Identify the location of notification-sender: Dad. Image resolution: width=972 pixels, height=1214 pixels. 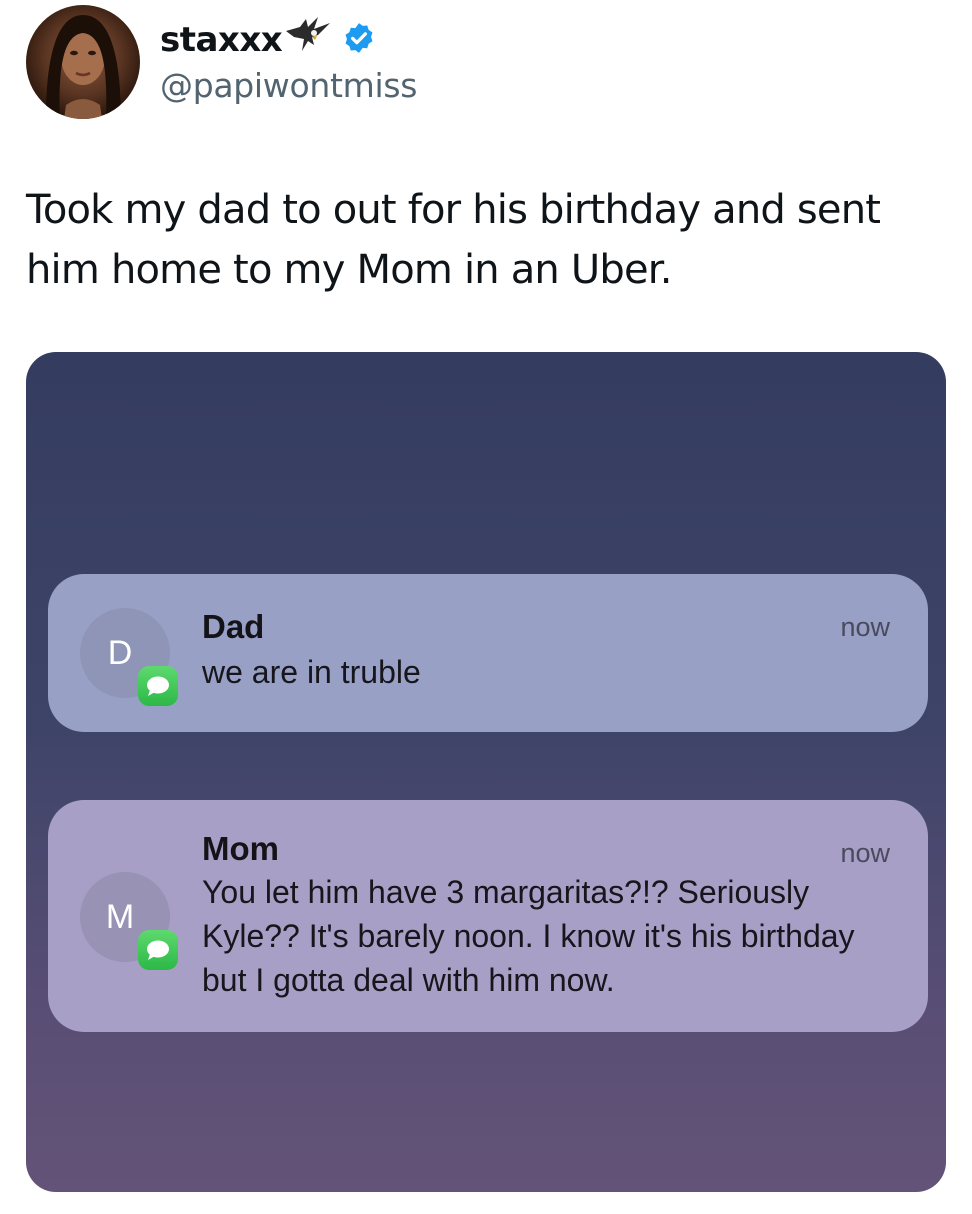
(233, 626).